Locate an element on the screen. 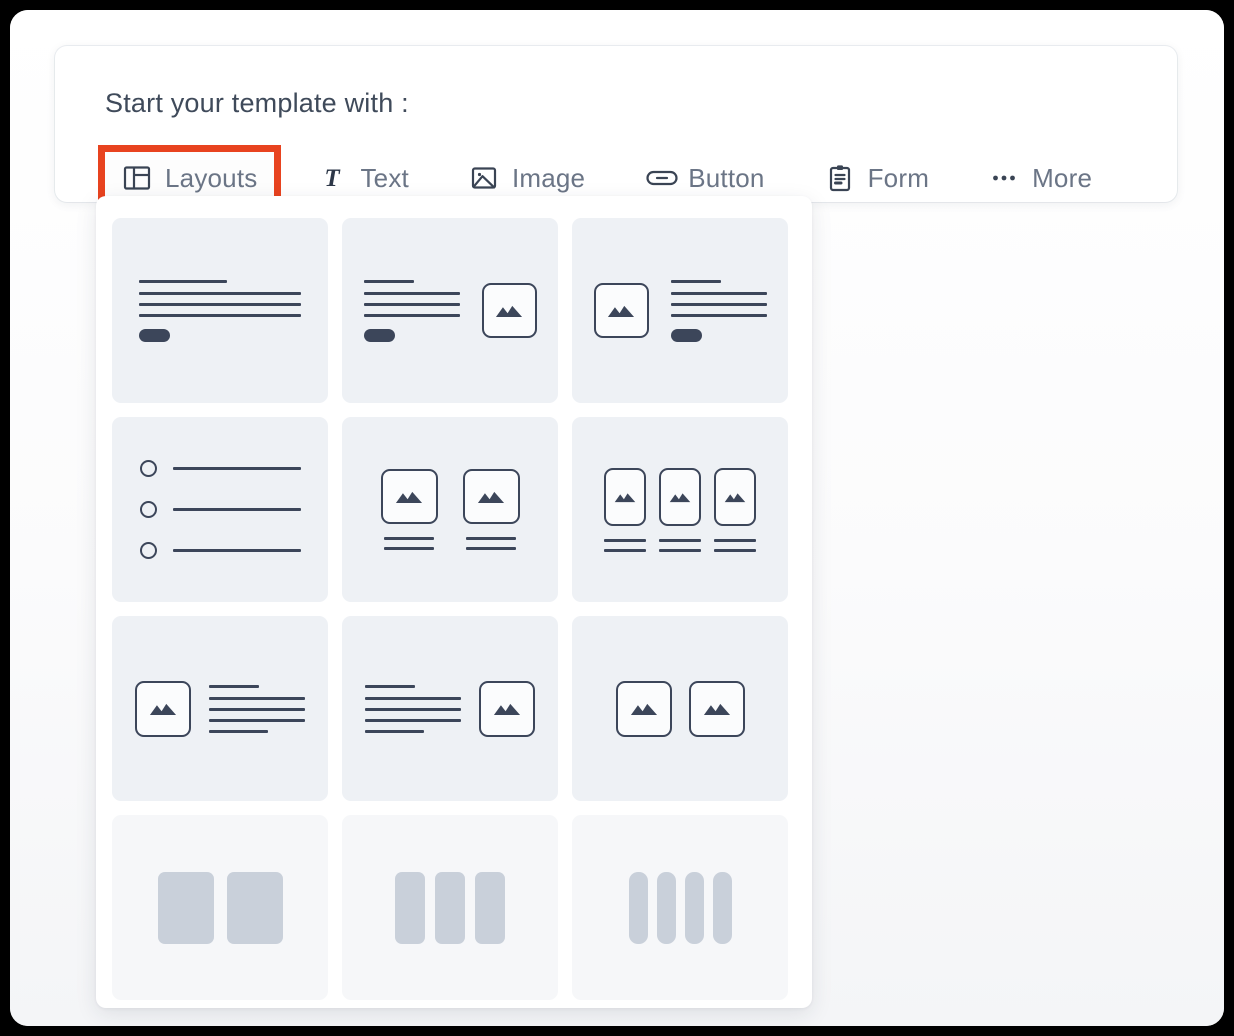 Image resolution: width=1234 pixels, height=1036 pixels. layout-thumb-two-images-side-by-side is located at coordinates (680, 708).